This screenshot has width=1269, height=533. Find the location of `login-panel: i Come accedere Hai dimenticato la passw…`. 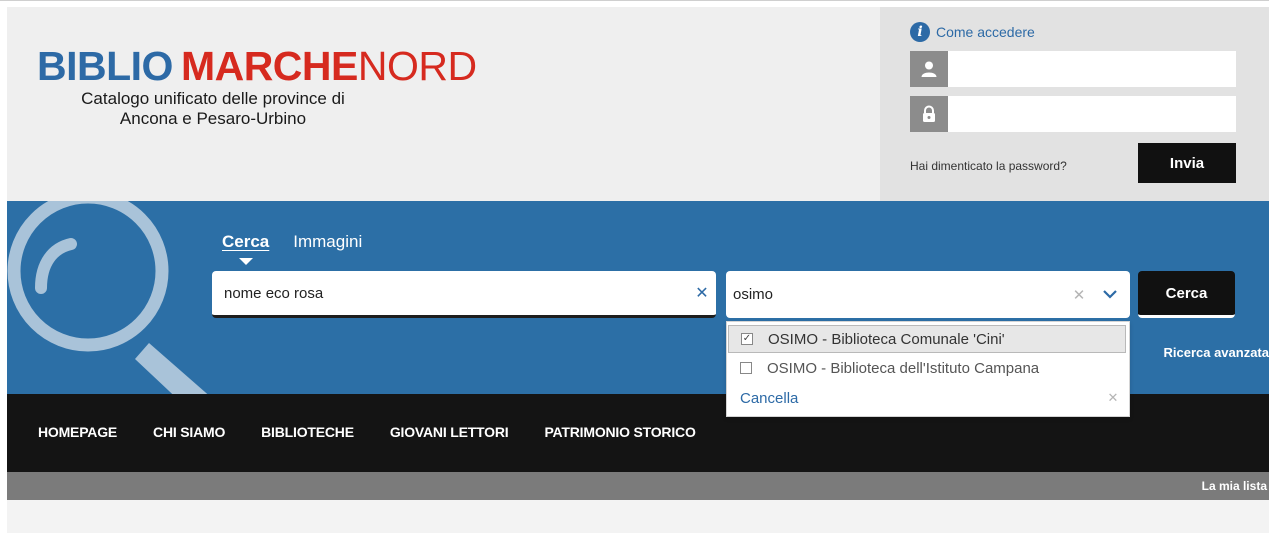

login-panel: i Come accedere Hai dimenticato la passw… is located at coordinates (1074, 104).